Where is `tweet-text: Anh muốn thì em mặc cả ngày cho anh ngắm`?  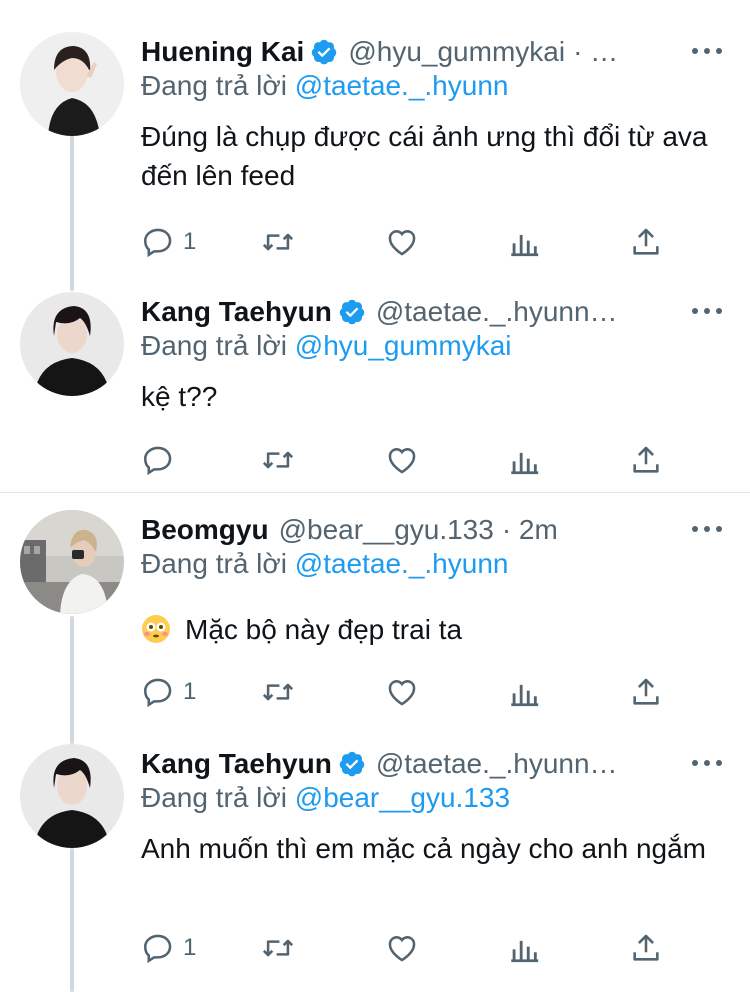
tweet-text: Anh muốn thì em mặc cả ngày cho anh ngắm is located at coordinates (423, 848).